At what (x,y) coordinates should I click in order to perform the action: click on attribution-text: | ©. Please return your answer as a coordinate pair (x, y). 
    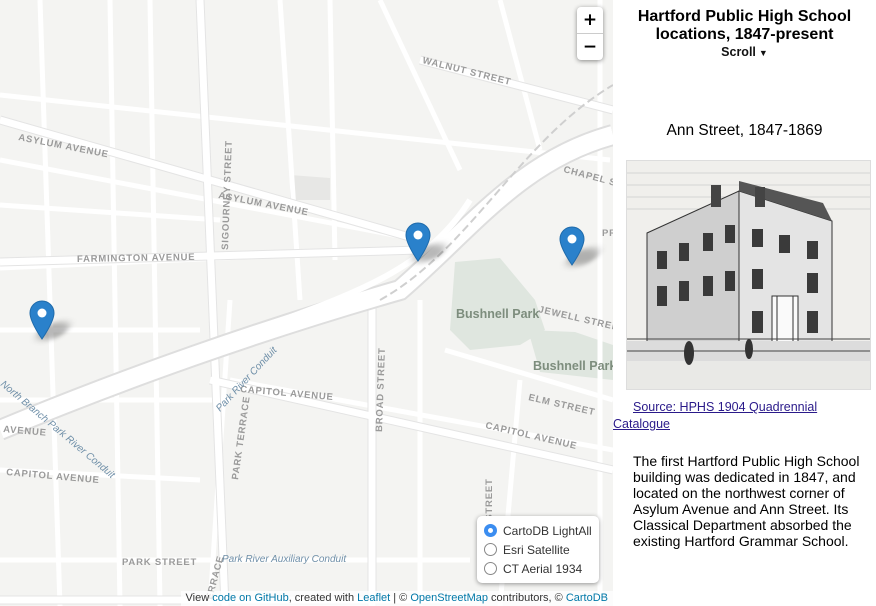
    Looking at the image, I should click on (400, 598).